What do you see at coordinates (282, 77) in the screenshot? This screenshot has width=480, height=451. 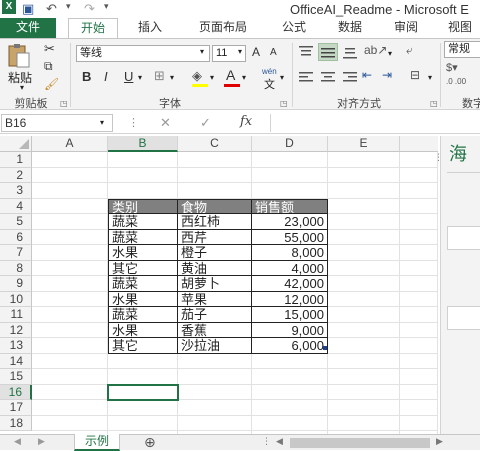 I see `phonetic-chevron-icon: ▾` at bounding box center [282, 77].